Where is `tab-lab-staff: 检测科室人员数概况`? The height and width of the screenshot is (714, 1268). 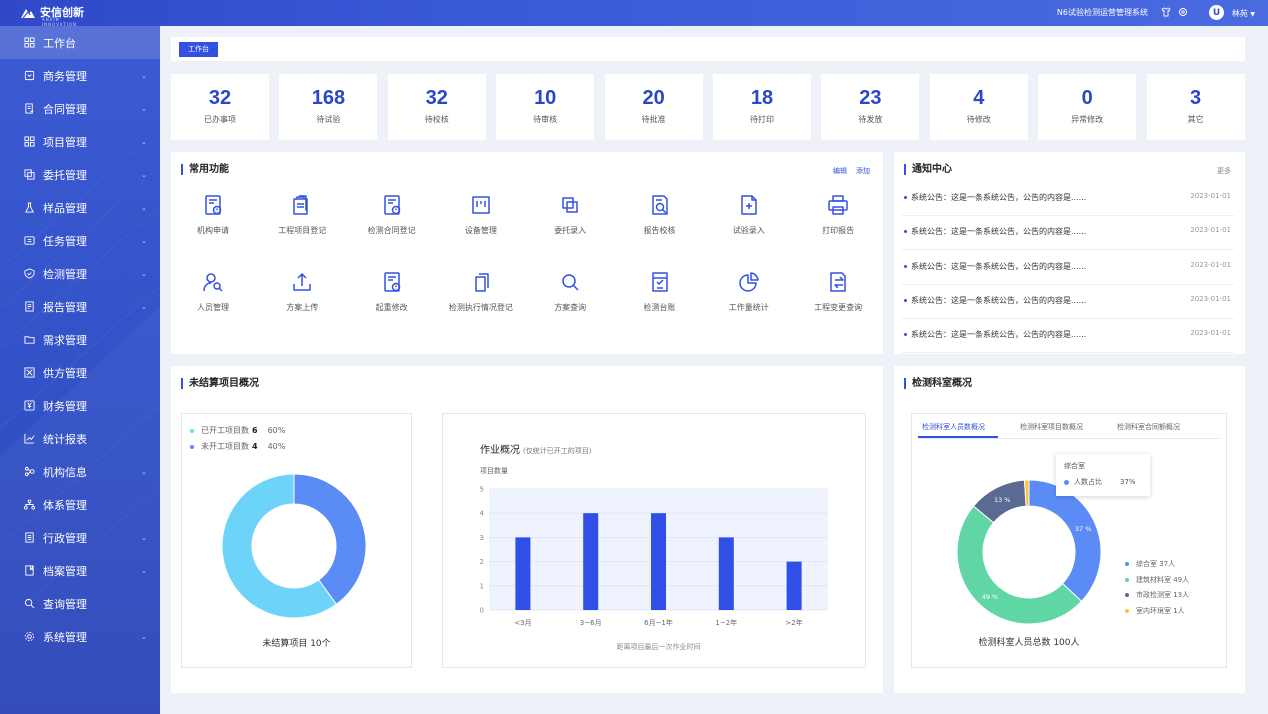 tab-lab-staff: 检测科室人员数概况 is located at coordinates (953, 427).